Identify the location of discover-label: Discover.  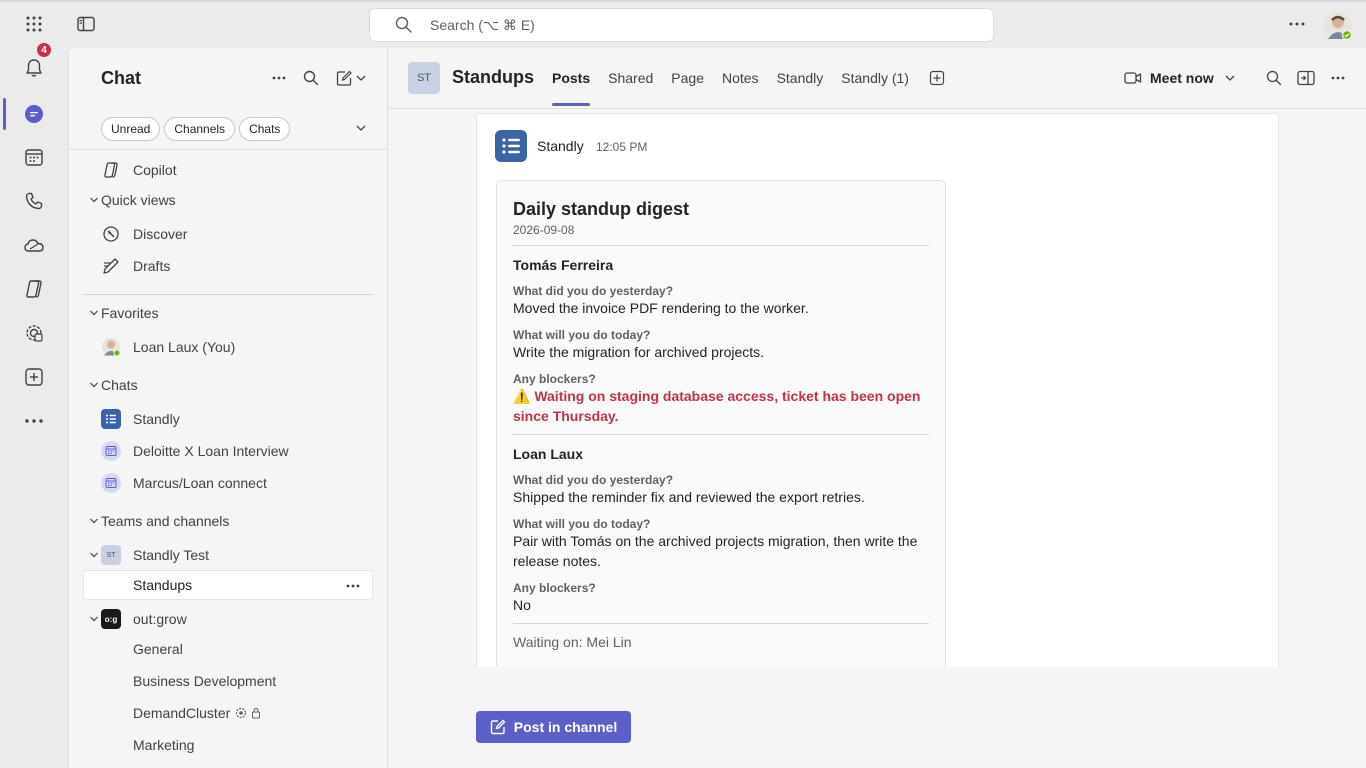
(160, 234).